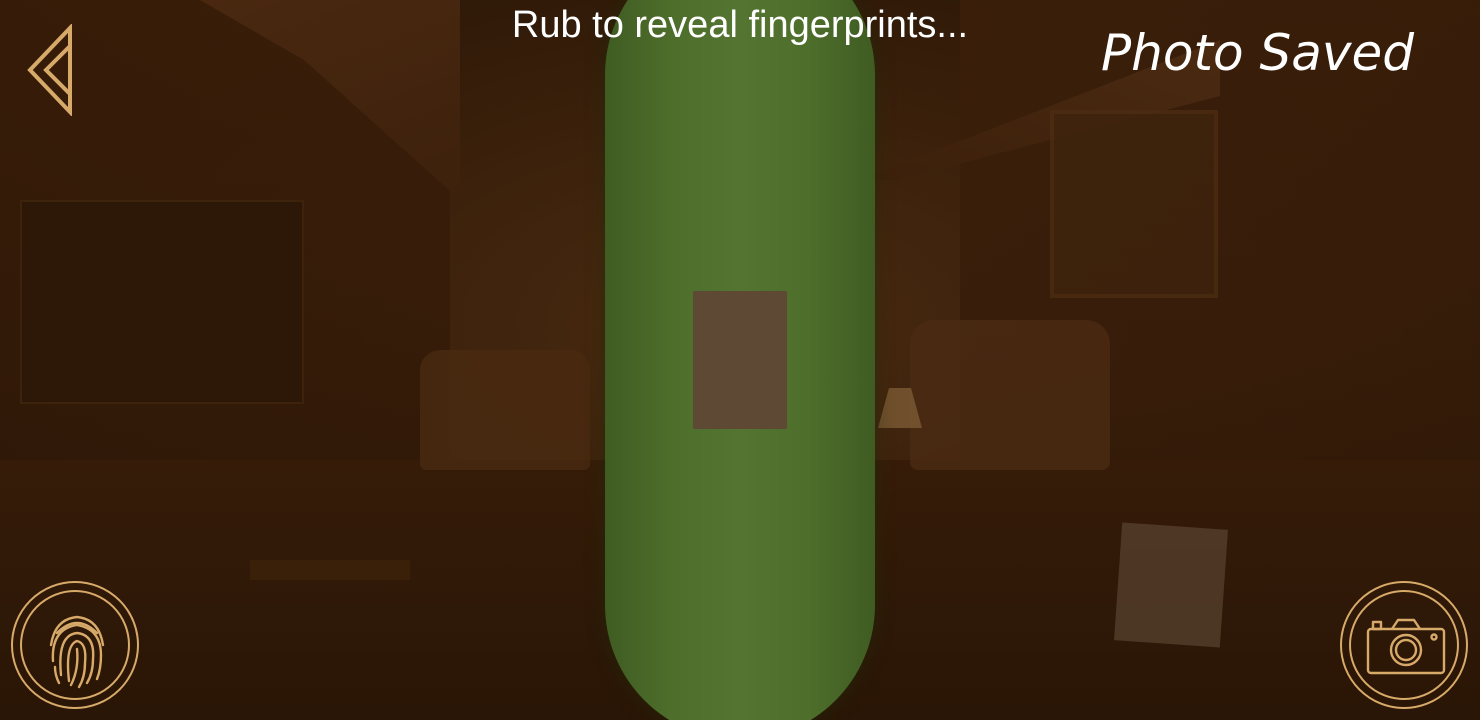 The image size is (1480, 720). What do you see at coordinates (77, 652) in the screenshot?
I see `fingerprint-icon` at bounding box center [77, 652].